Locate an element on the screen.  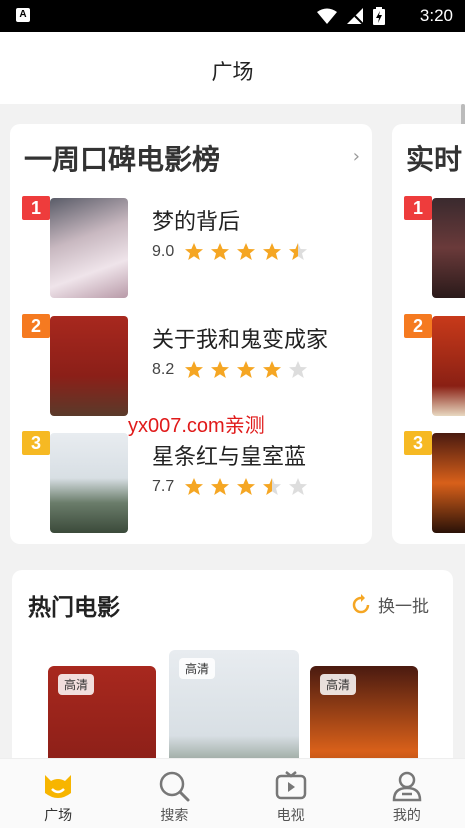
nav-item-square: 广场 is located at coordinates (58, 793).